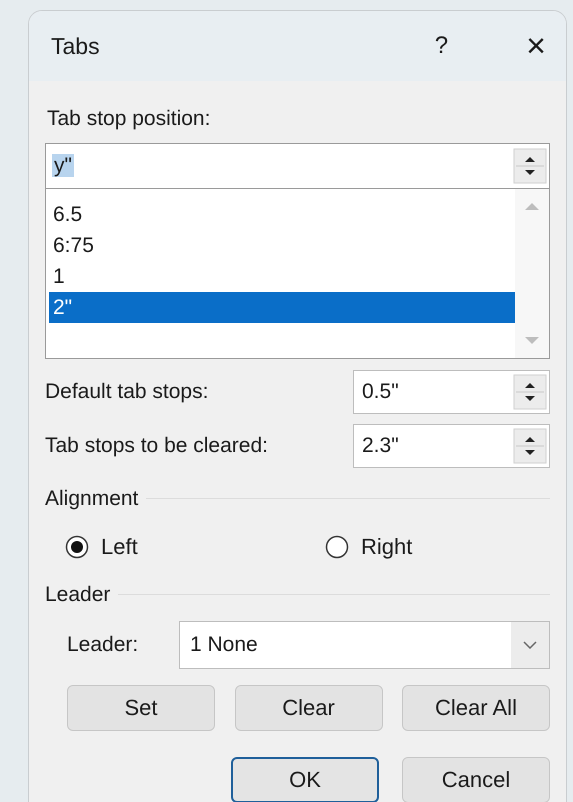  What do you see at coordinates (536, 46) in the screenshot?
I see `close-button: ×` at bounding box center [536, 46].